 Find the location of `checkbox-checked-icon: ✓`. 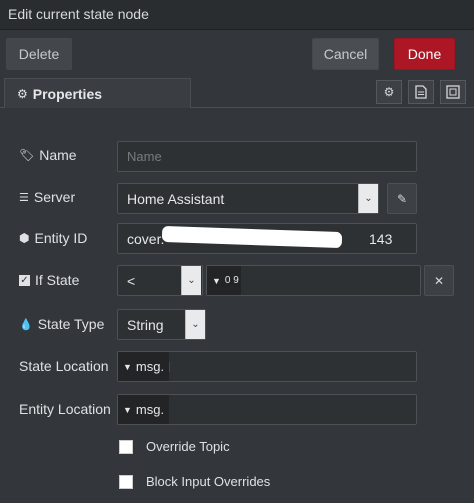

checkbox-checked-icon: ✓ is located at coordinates (24, 280).